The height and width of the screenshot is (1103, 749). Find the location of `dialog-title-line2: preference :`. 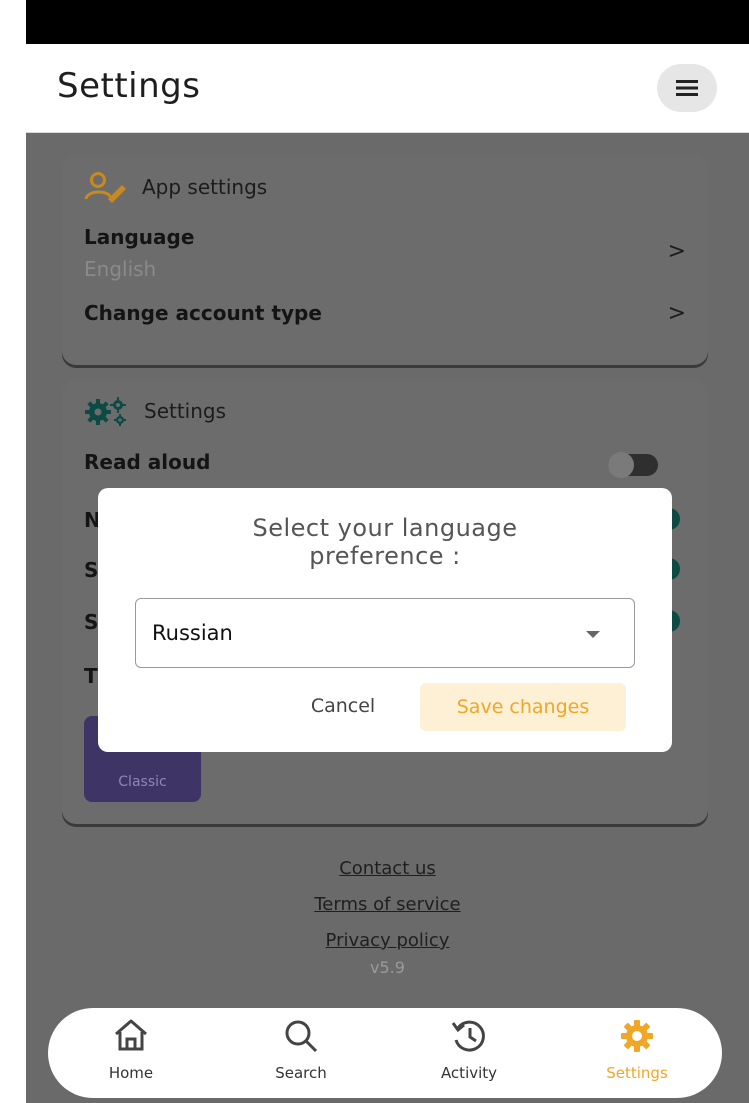

dialog-title-line2: preference : is located at coordinates (385, 556).